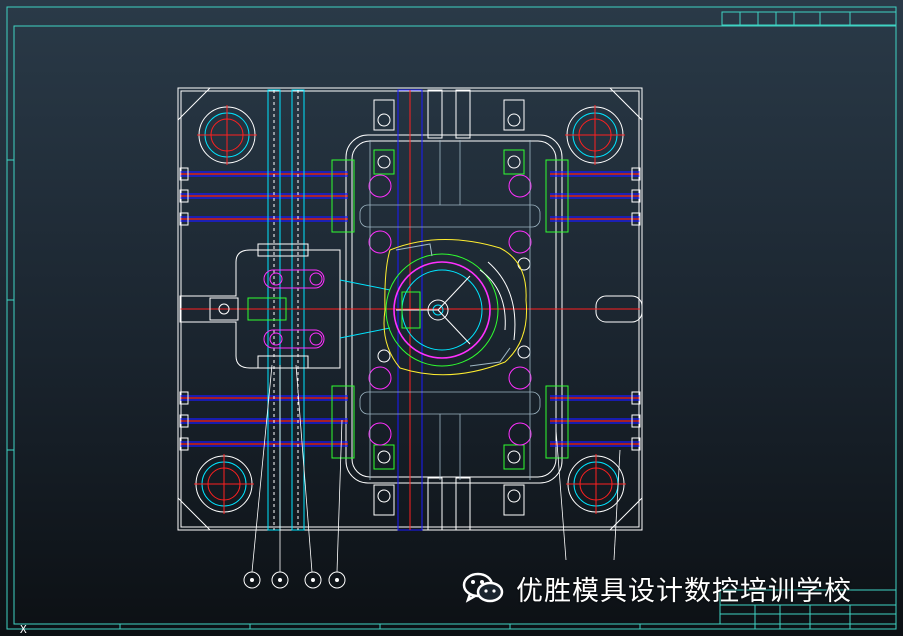 The image size is (903, 636). Describe the element at coordinates (224, 484) in the screenshot. I see `guide-pillar-bottom-left` at that location.